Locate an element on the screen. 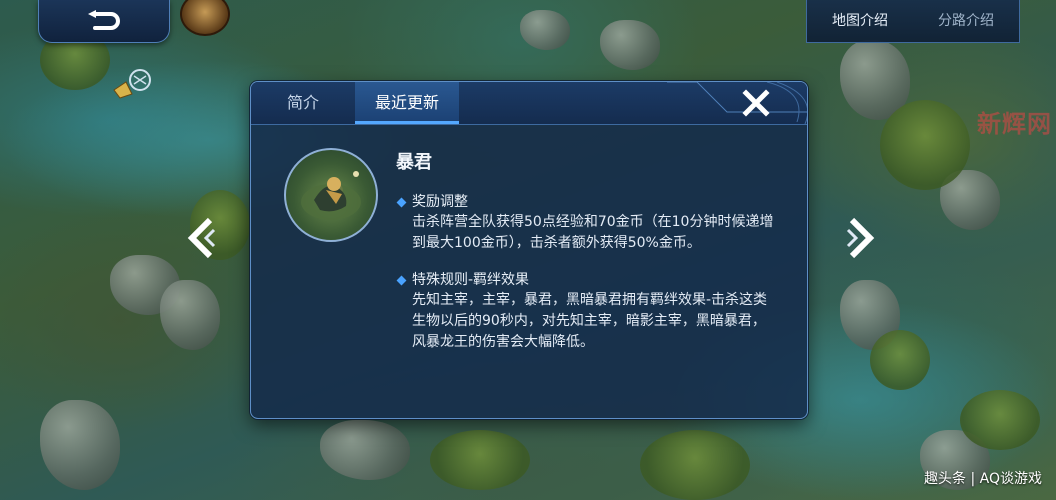 This screenshot has width=1056, height=500. close-icon is located at coordinates (756, 103).